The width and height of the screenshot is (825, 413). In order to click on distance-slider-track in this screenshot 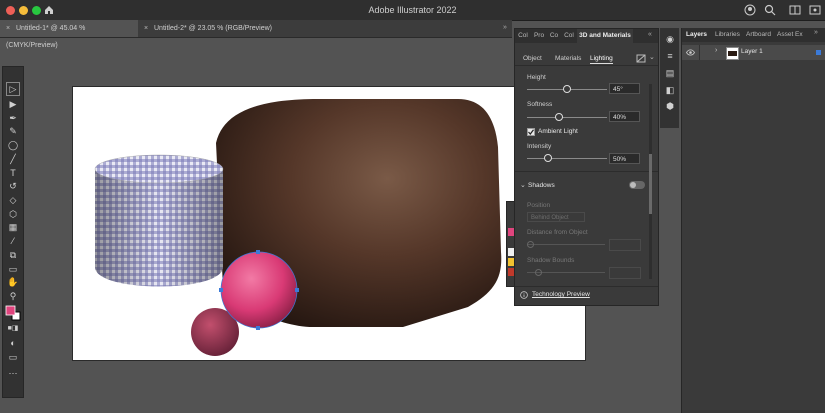, I will do `click(566, 244)`.